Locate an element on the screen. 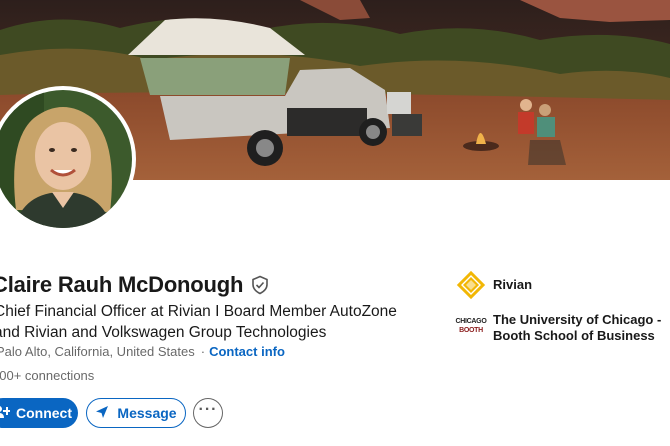 The height and width of the screenshot is (446, 670). add-person-icon is located at coordinates (5, 413).